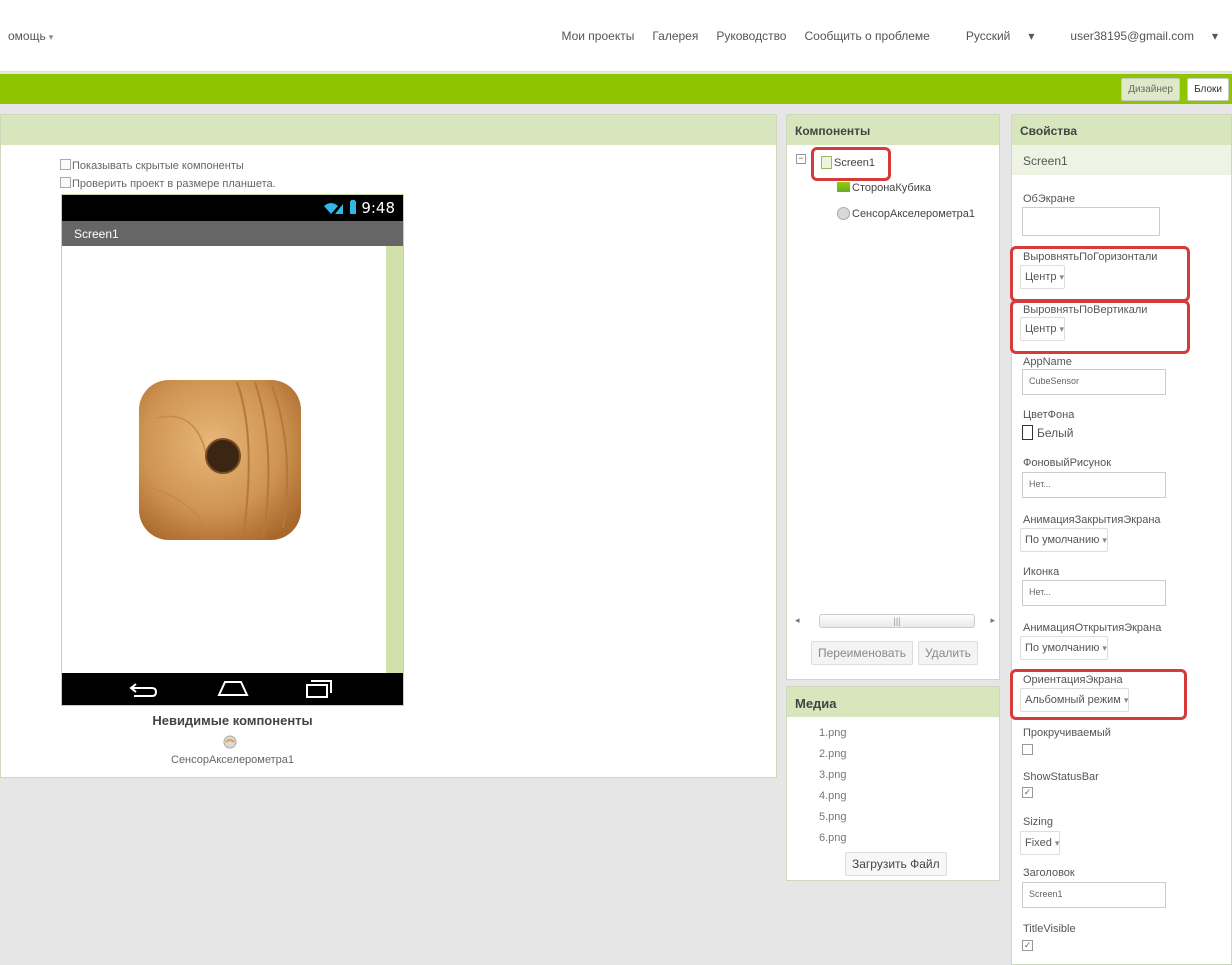 Image resolution: width=1232 pixels, height=965 pixels. I want to click on media-file: 4.png, so click(833, 796).